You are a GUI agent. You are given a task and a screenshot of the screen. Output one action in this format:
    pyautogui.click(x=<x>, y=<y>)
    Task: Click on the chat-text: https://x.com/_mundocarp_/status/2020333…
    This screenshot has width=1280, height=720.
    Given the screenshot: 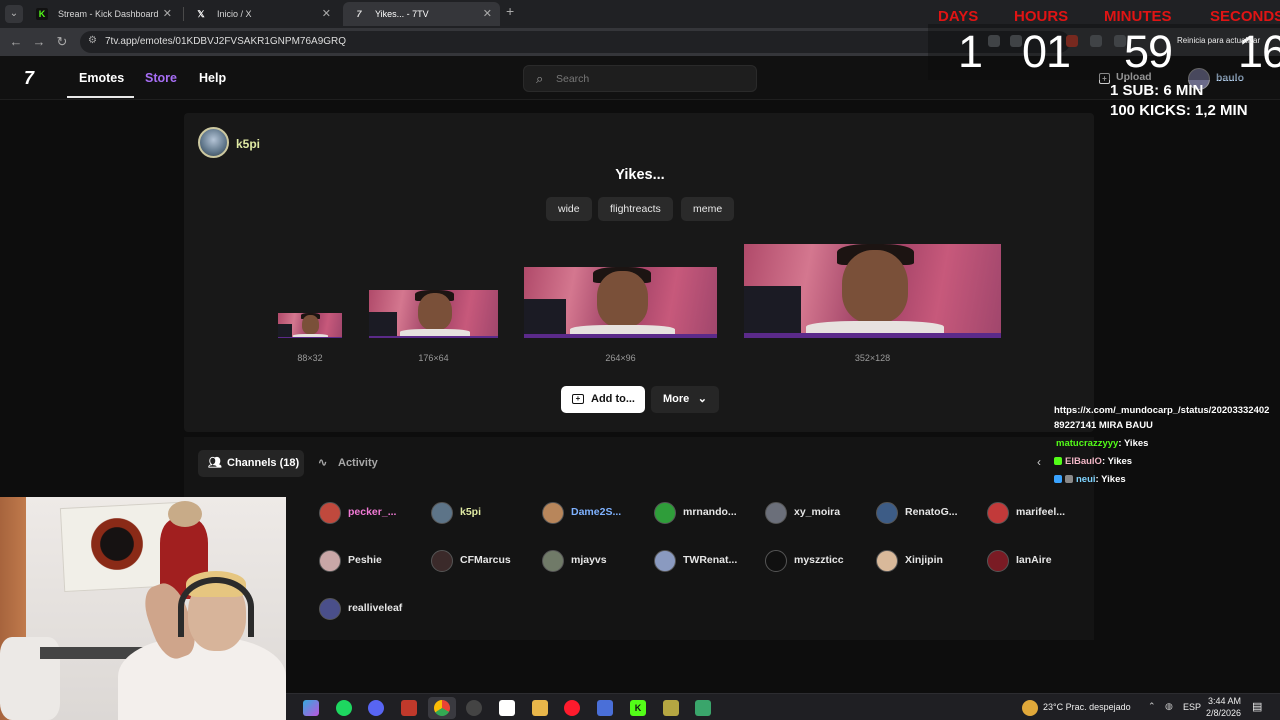 What is the action you would take?
    pyautogui.click(x=1162, y=410)
    